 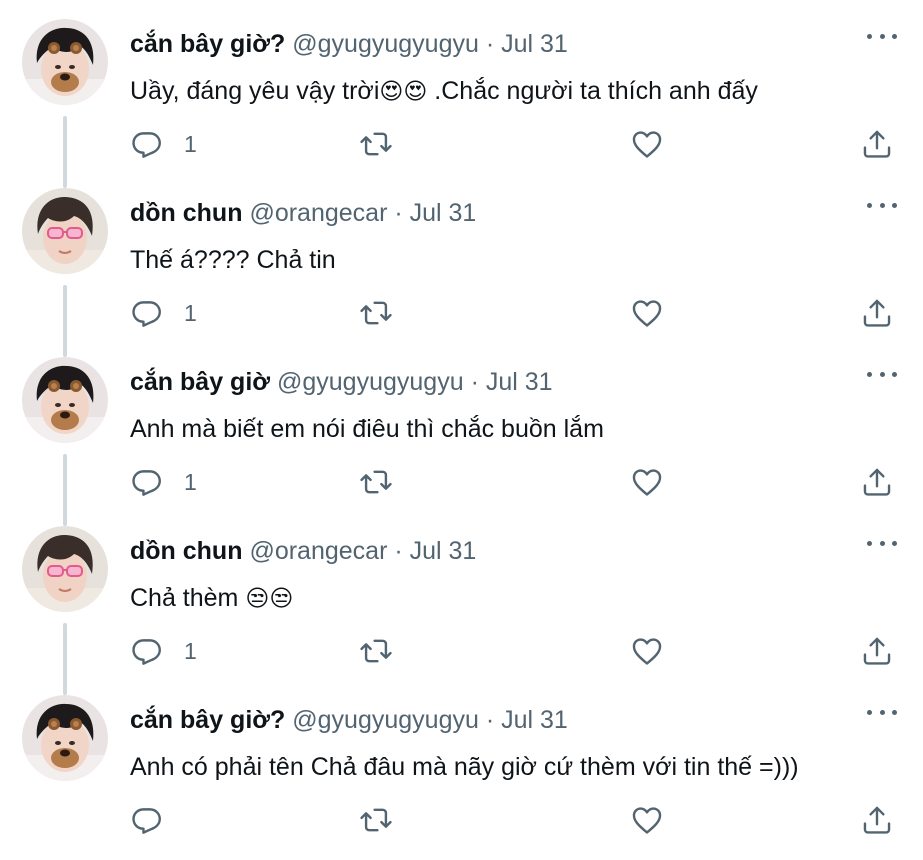 I want to click on tweet-emoji: 😒😒, so click(x=269, y=599).